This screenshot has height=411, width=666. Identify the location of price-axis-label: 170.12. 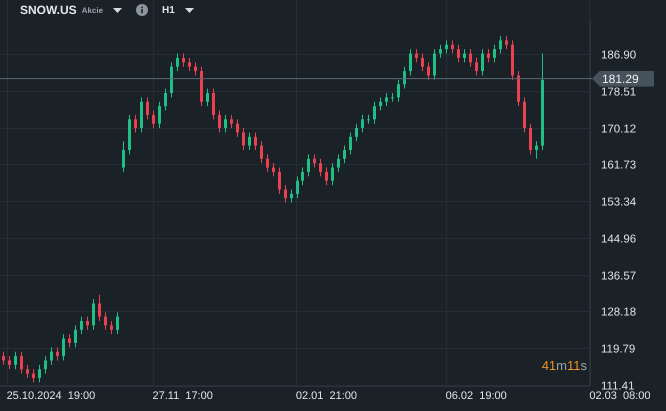
(618, 130).